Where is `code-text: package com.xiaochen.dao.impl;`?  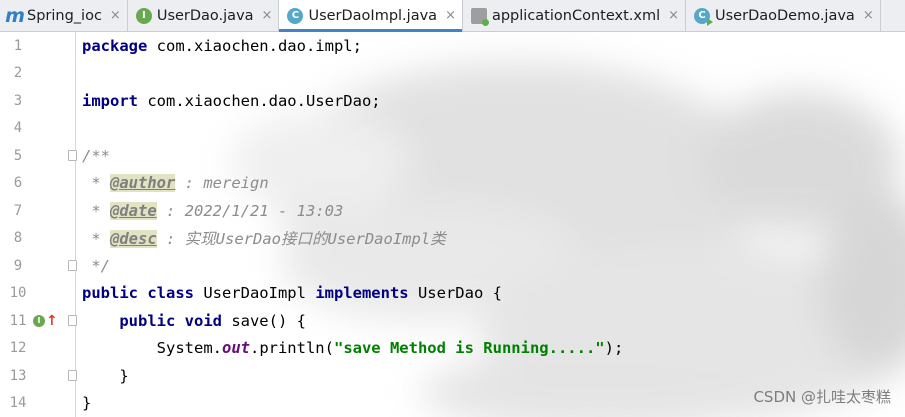
code-text: package com.xiaochen.dao.impl; is located at coordinates (222, 45).